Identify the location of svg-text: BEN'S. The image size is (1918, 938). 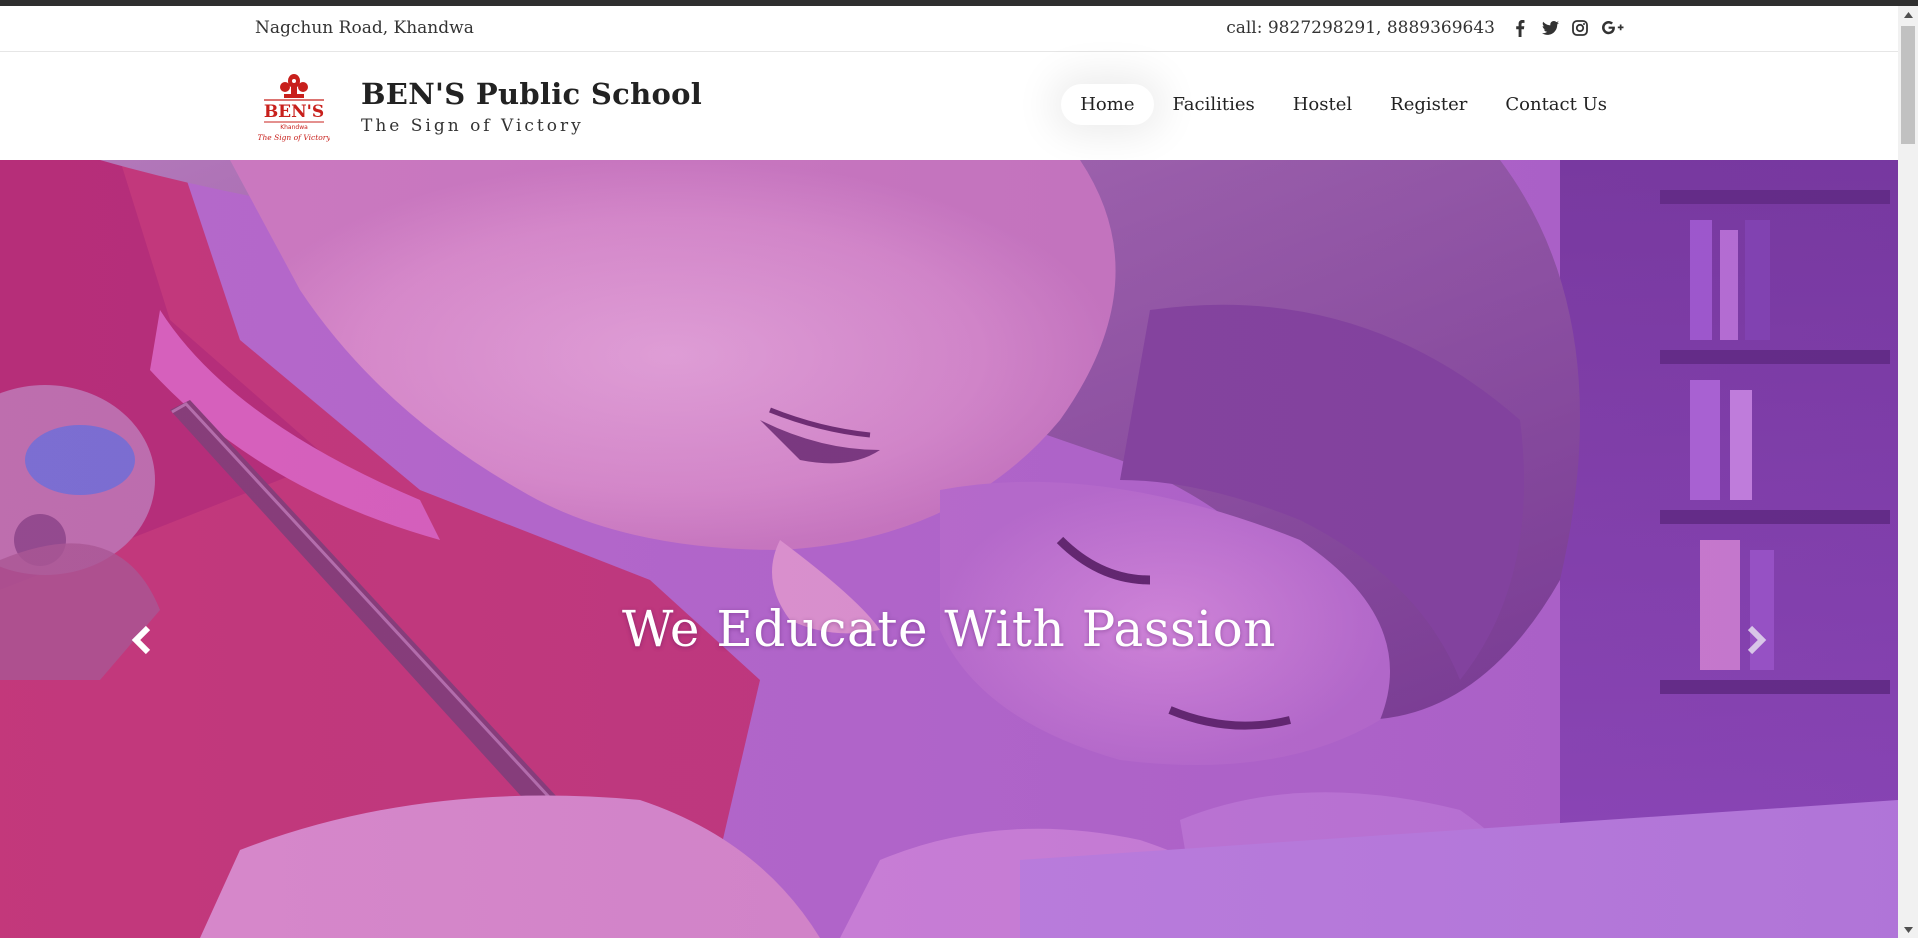
(294, 112).